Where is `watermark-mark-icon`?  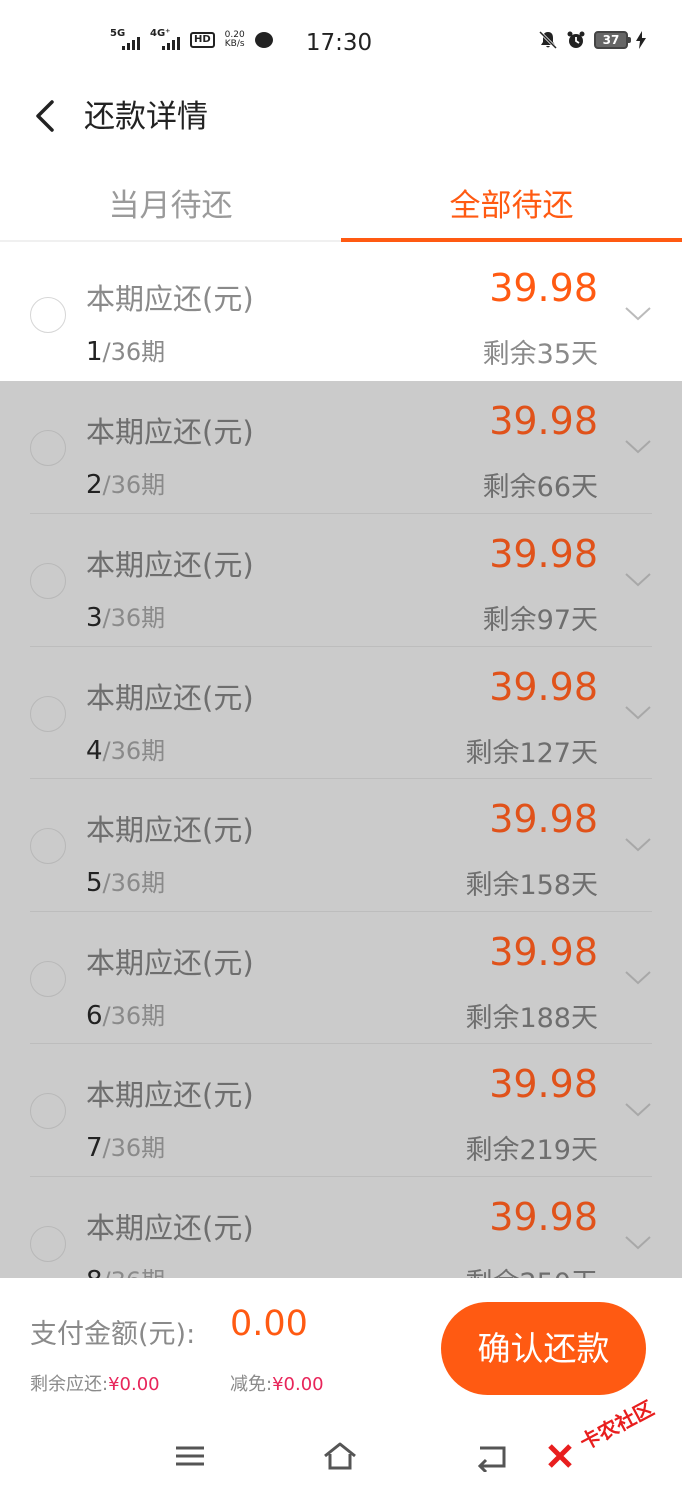
watermark-mark-icon is located at coordinates (560, 1456).